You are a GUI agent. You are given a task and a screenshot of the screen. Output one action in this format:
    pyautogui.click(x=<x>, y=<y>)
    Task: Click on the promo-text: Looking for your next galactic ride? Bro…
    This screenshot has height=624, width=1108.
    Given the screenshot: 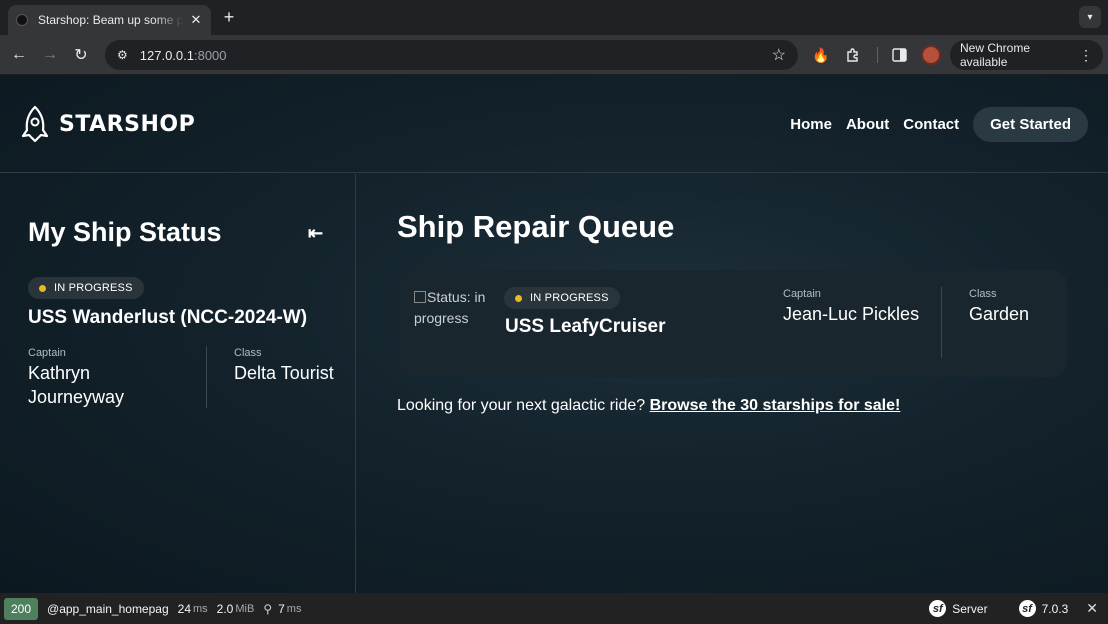 What is the action you would take?
    pyautogui.click(x=649, y=405)
    